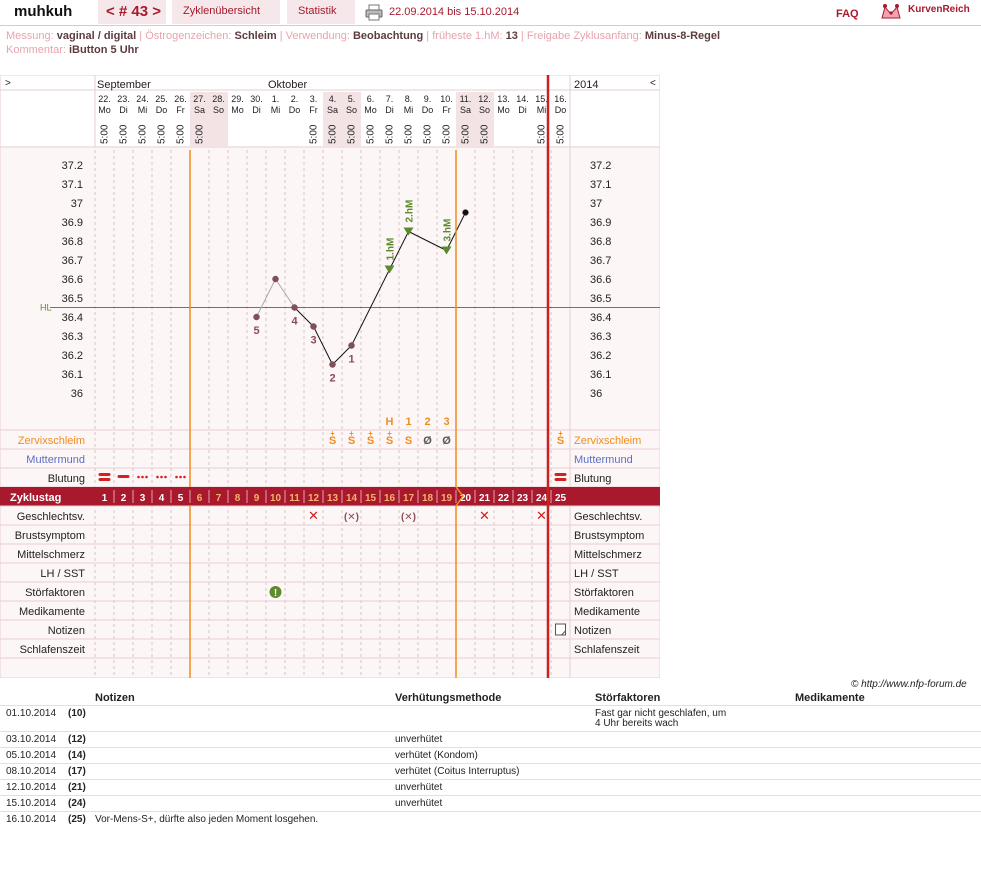 This screenshot has width=981, height=891. What do you see at coordinates (275, 593) in the screenshot?
I see `disturbance-icon-glyph: !` at bounding box center [275, 593].